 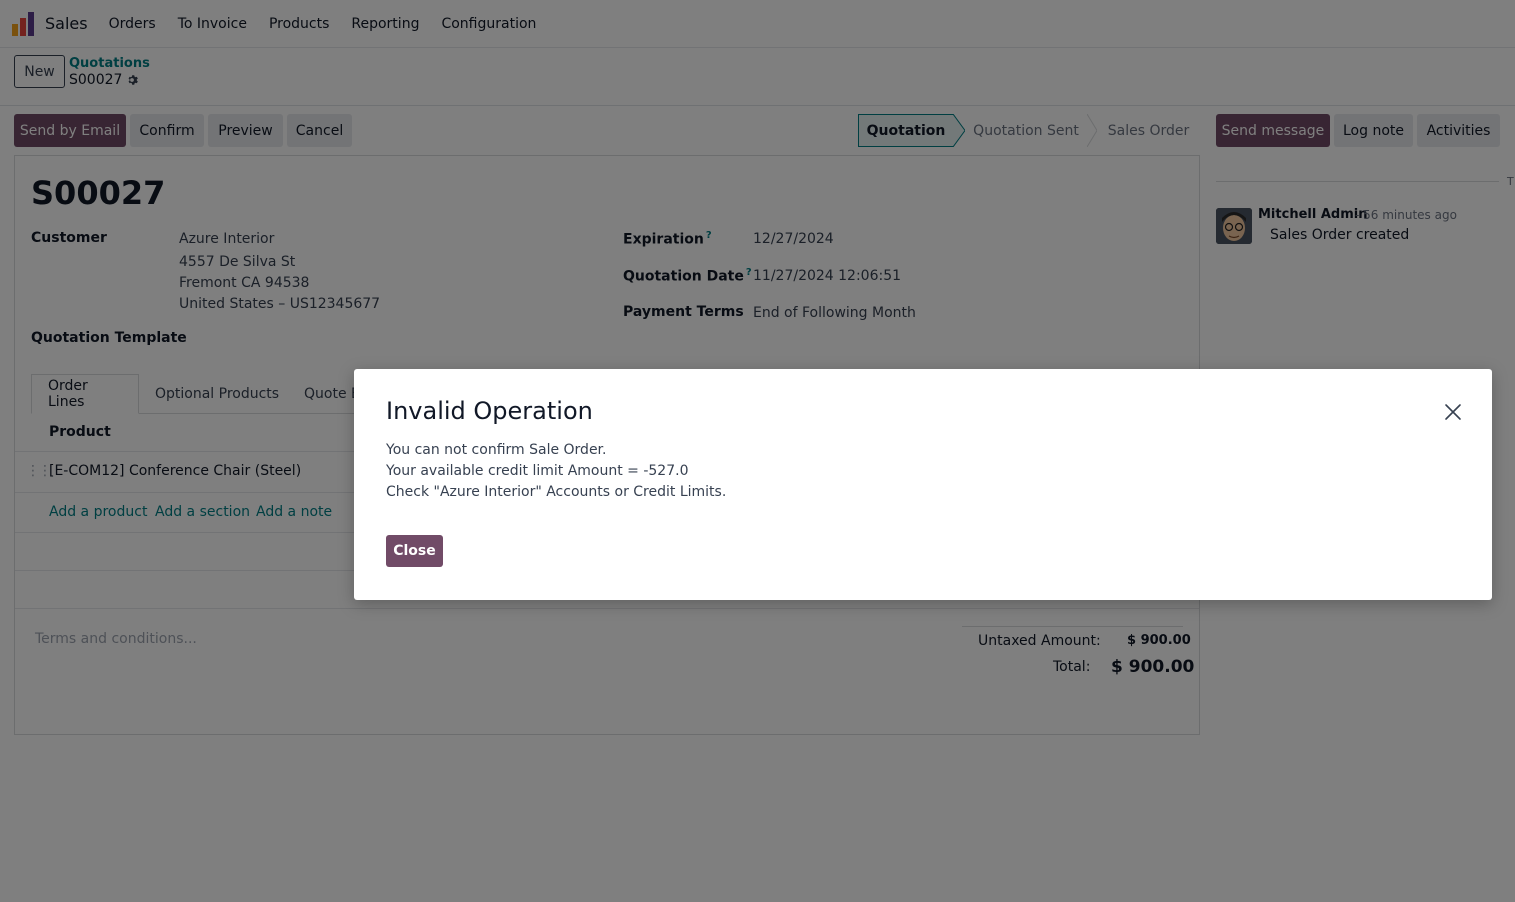 I want to click on dialog-title: Invalid Operation, so click(x=489, y=411).